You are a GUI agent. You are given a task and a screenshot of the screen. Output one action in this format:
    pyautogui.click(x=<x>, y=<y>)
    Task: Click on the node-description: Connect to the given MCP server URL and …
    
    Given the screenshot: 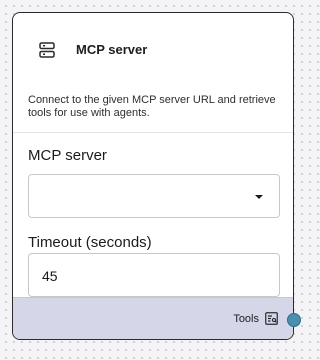 What is the action you would take?
    pyautogui.click(x=152, y=106)
    